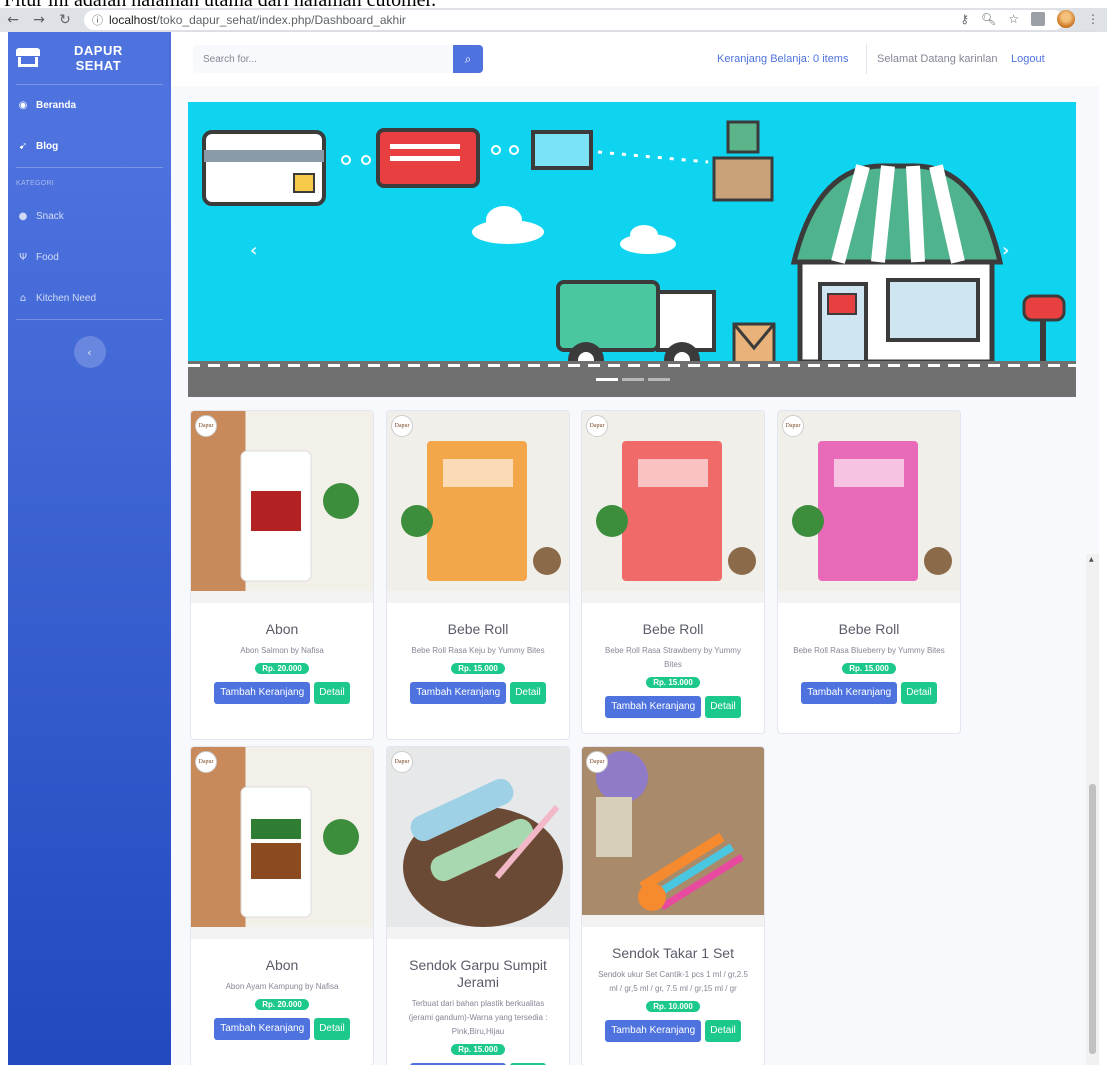 The width and height of the screenshot is (1107, 1065). I want to click on product-desc: Bebe Roll Rasa Keju by Yummy Bites, so click(478, 650).